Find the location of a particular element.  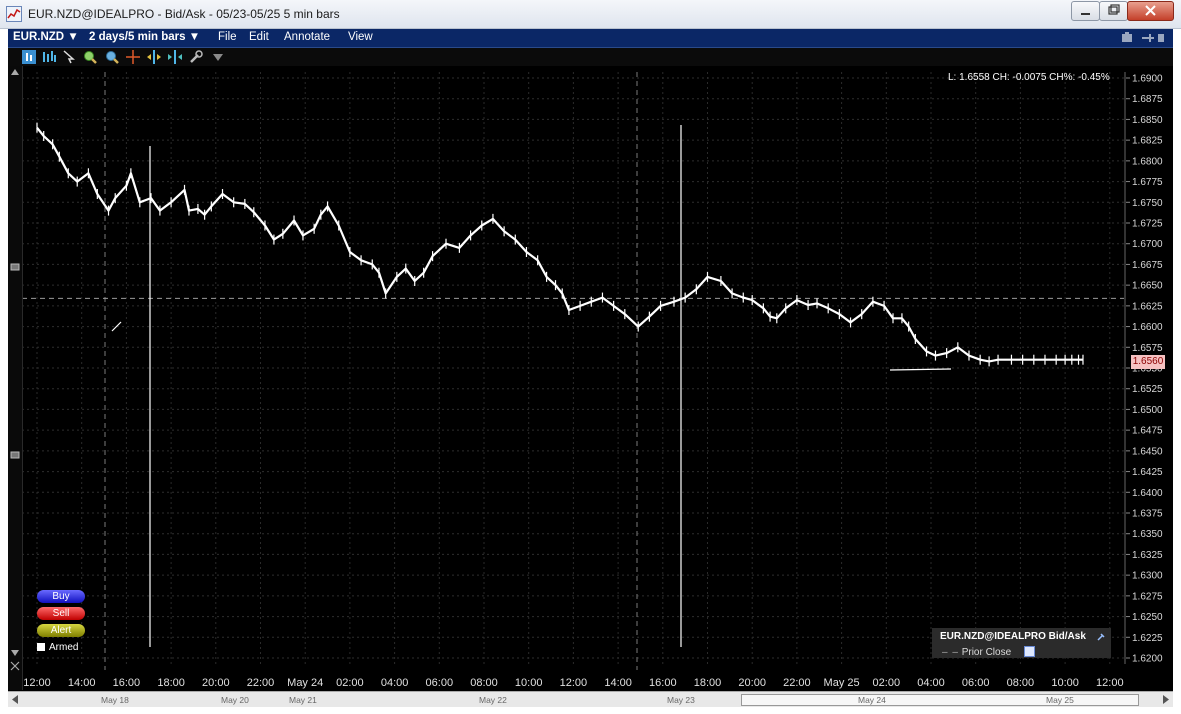

sell-button: Sell is located at coordinates (61, 613).